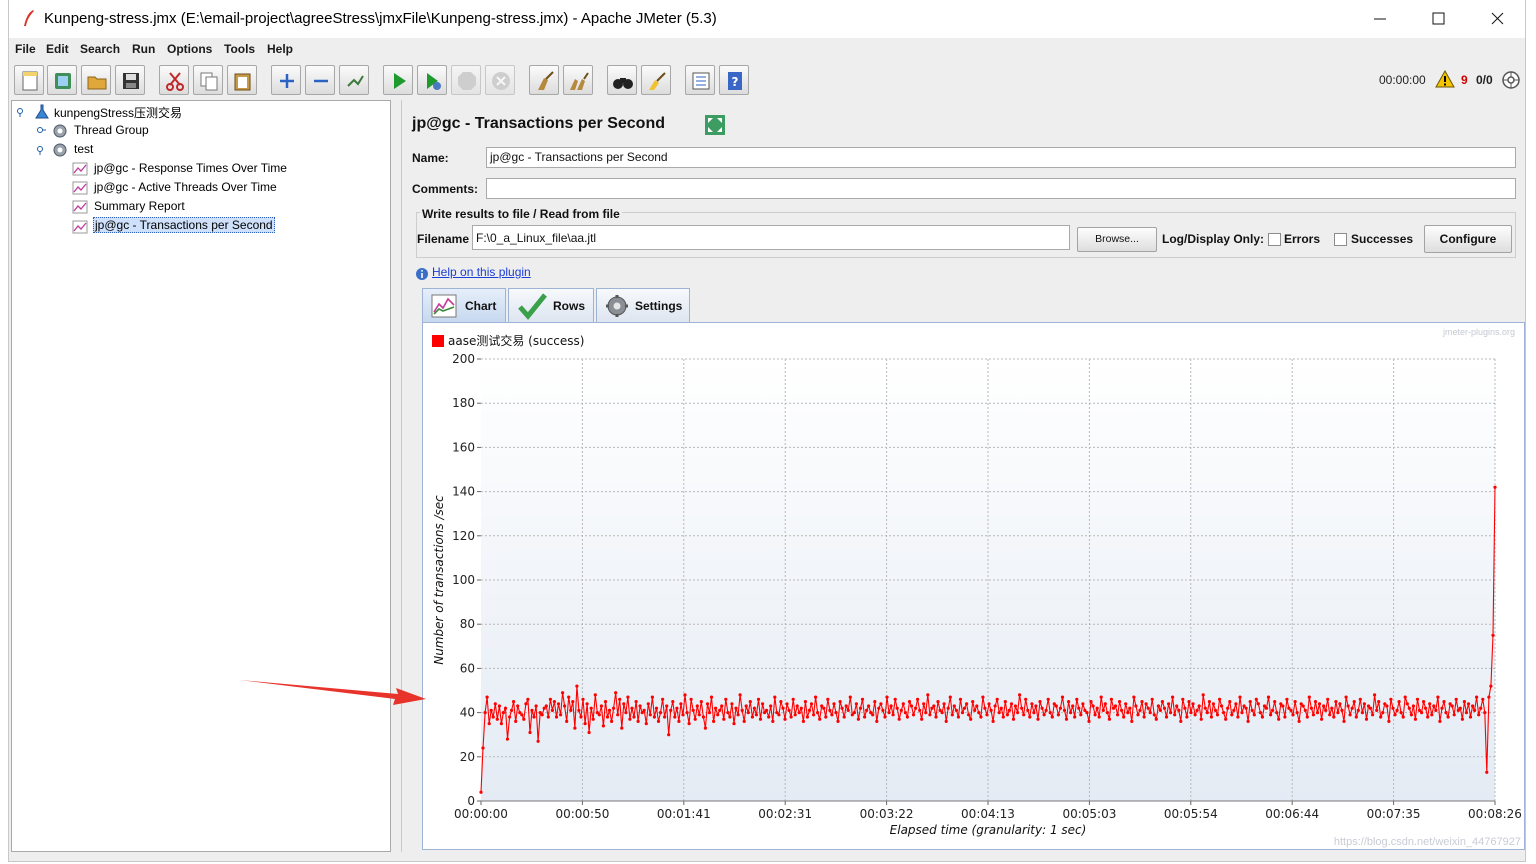 This screenshot has height=864, width=1536. I want to click on errors-label: Errors, so click(1302, 239).